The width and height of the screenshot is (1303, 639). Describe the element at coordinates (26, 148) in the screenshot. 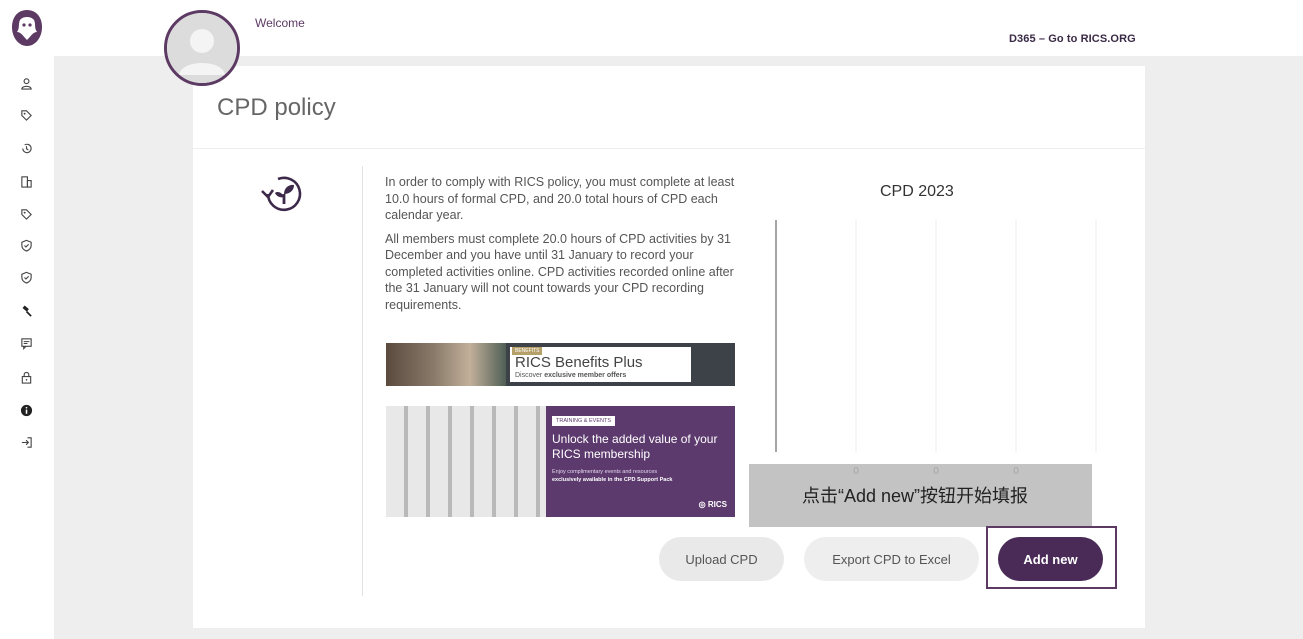

I see `history-icon` at that location.